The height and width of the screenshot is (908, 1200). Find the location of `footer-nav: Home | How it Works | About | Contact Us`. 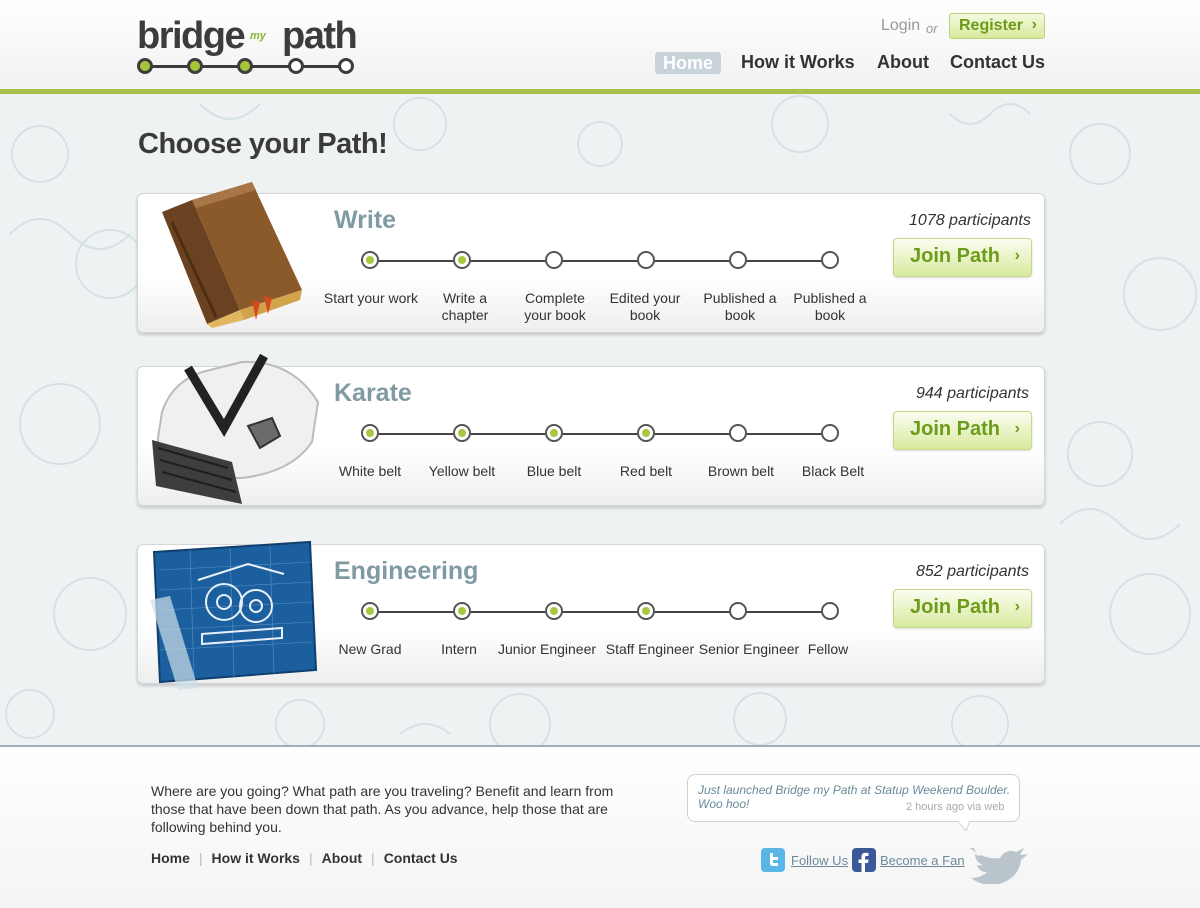

footer-nav: Home | How it Works | About | Contact Us is located at coordinates (304, 858).